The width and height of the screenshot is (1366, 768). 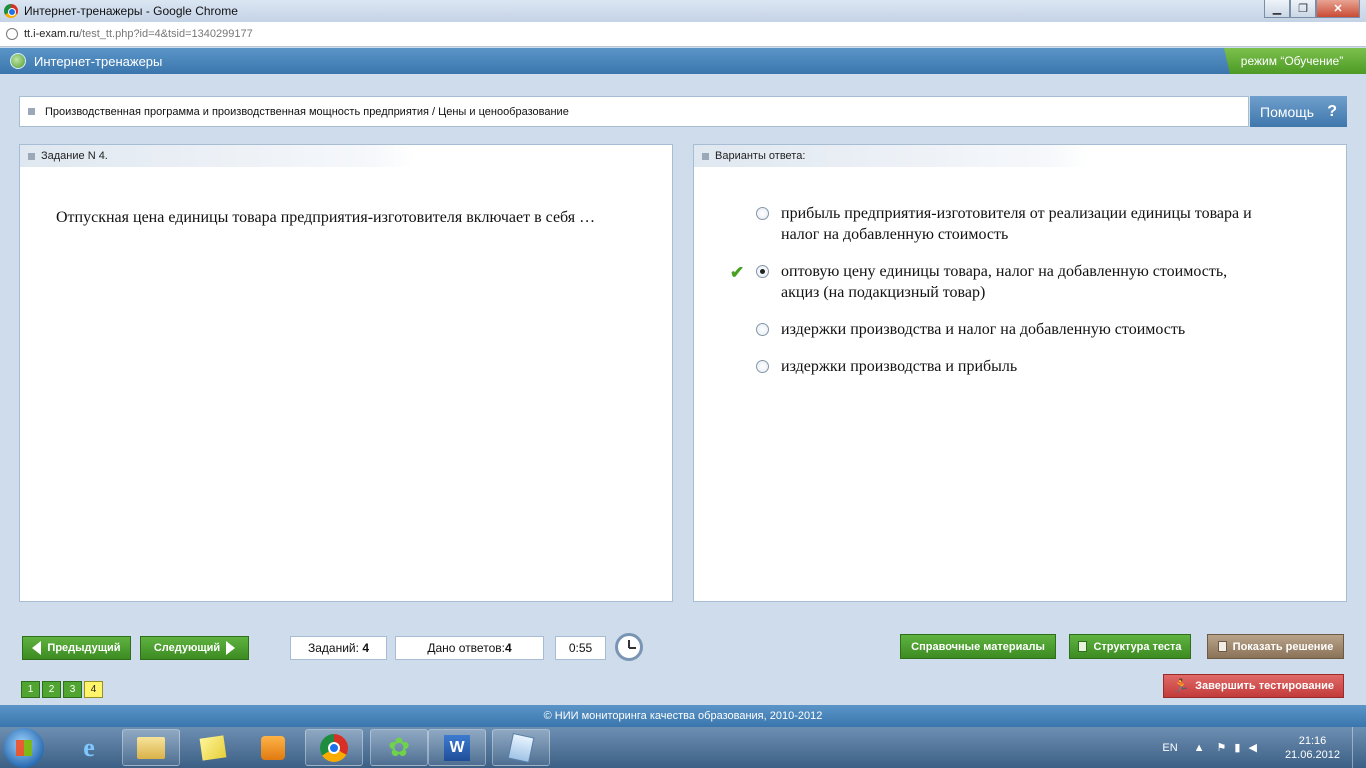 What do you see at coordinates (231, 648) in the screenshot?
I see `arrow-right-icon` at bounding box center [231, 648].